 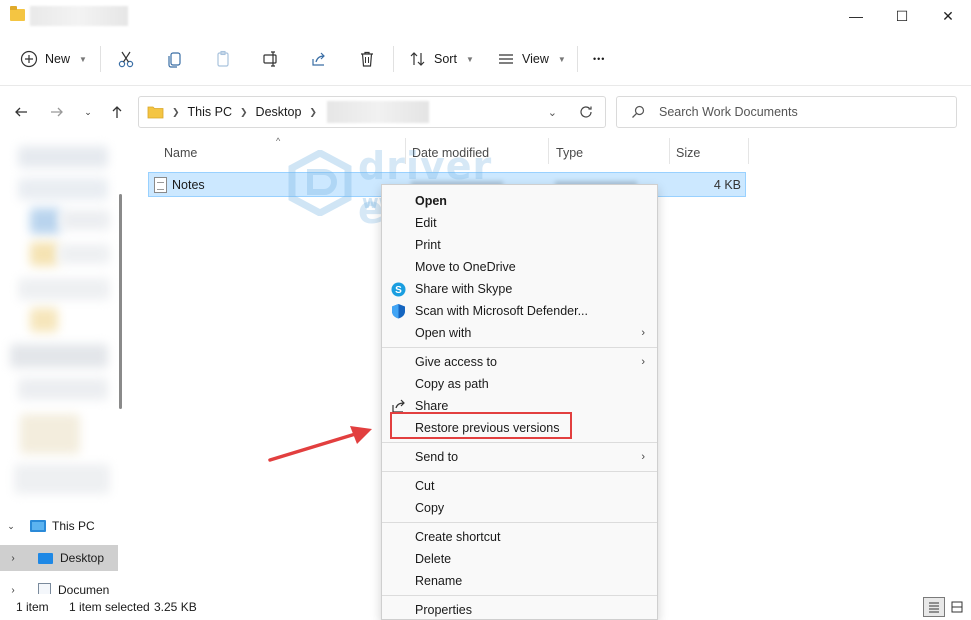 I want to click on menu-item-label: Copy as path, so click(x=452, y=384).